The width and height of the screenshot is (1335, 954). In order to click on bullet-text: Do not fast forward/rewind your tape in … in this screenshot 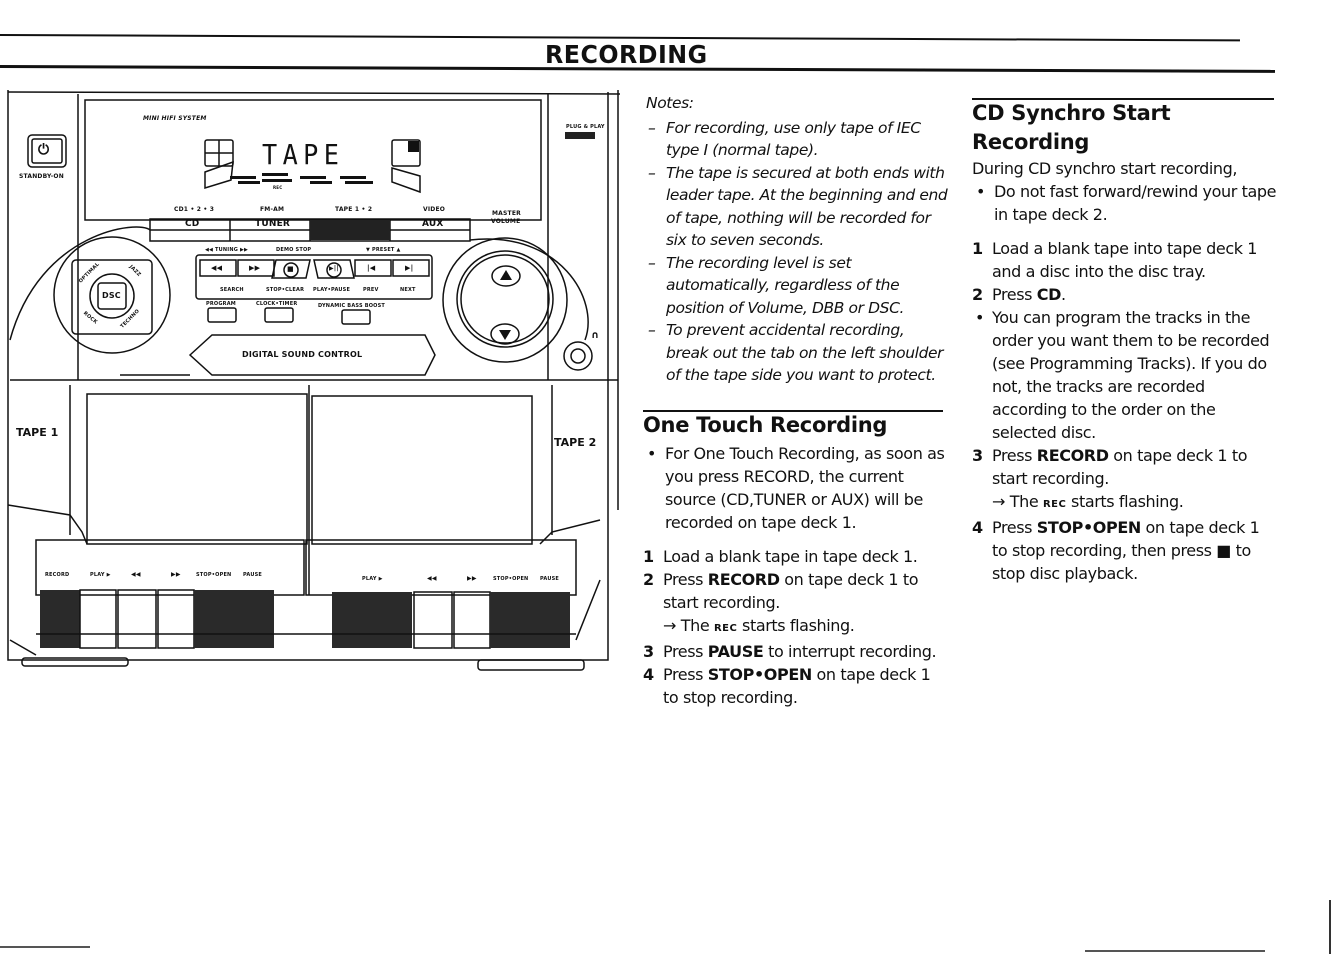, I will do `click(1135, 203)`.